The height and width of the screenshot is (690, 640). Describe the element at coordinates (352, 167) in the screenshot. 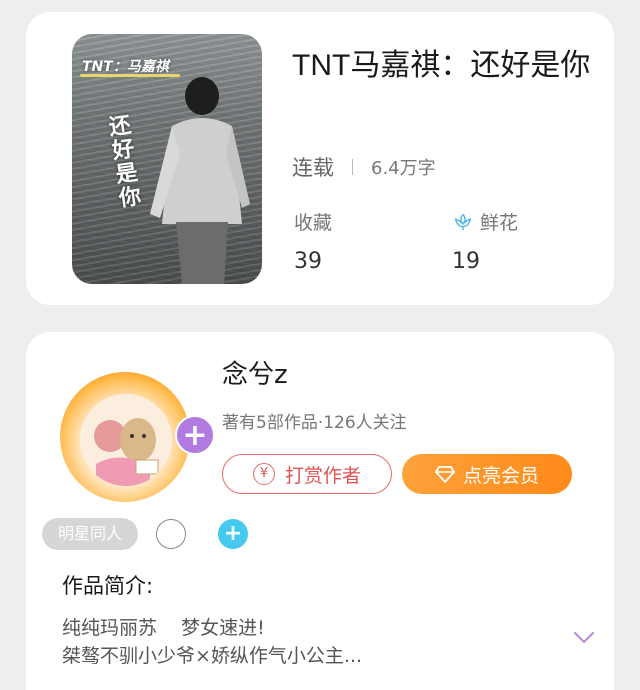

I see `meta-divider` at that location.